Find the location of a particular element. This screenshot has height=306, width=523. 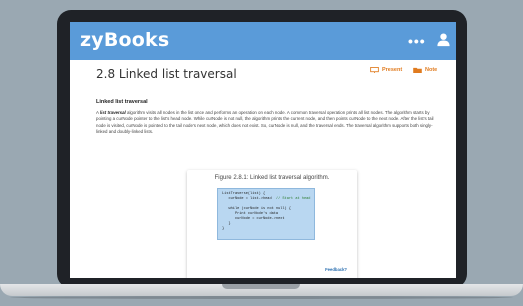

present-label: Present is located at coordinates (392, 70).